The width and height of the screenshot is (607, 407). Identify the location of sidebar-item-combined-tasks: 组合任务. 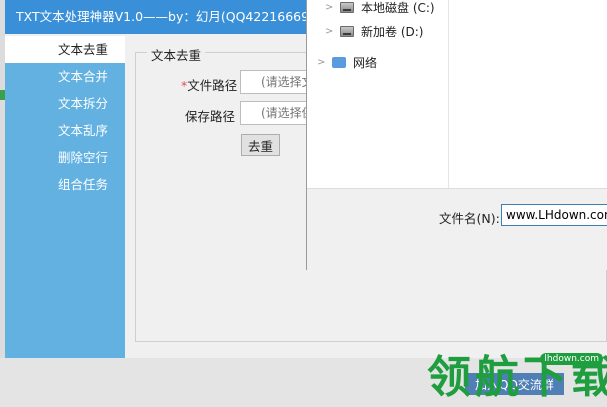
(65, 184).